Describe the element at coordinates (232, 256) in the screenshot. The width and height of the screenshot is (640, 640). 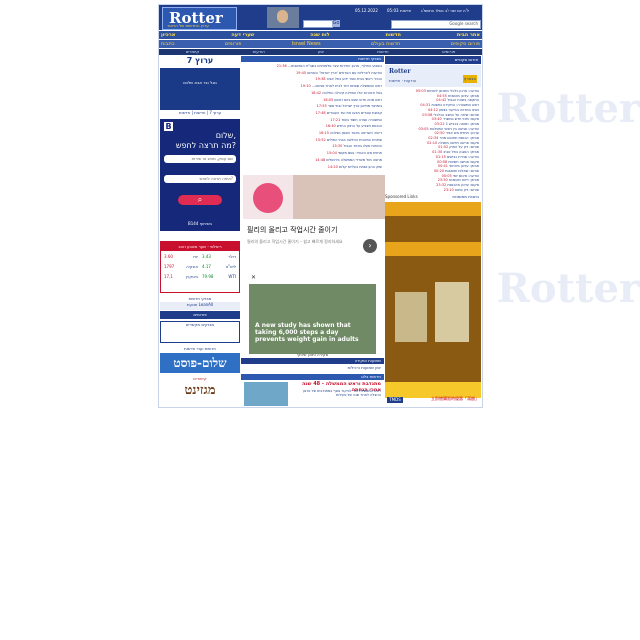
I see `market-name: דולר` at that location.